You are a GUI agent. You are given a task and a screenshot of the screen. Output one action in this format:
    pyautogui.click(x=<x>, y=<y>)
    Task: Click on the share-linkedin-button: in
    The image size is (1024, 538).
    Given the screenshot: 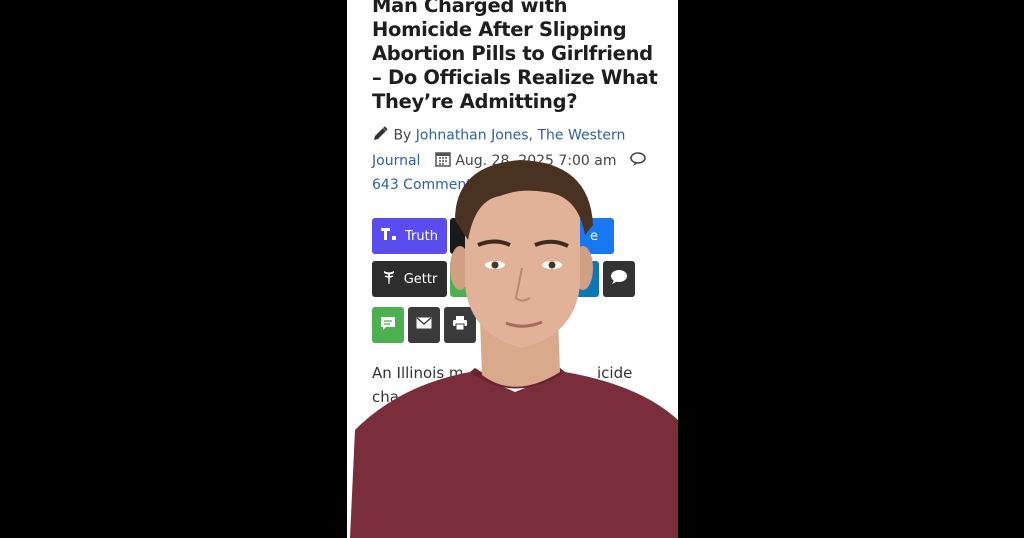 What is the action you would take?
    pyautogui.click(x=585, y=279)
    